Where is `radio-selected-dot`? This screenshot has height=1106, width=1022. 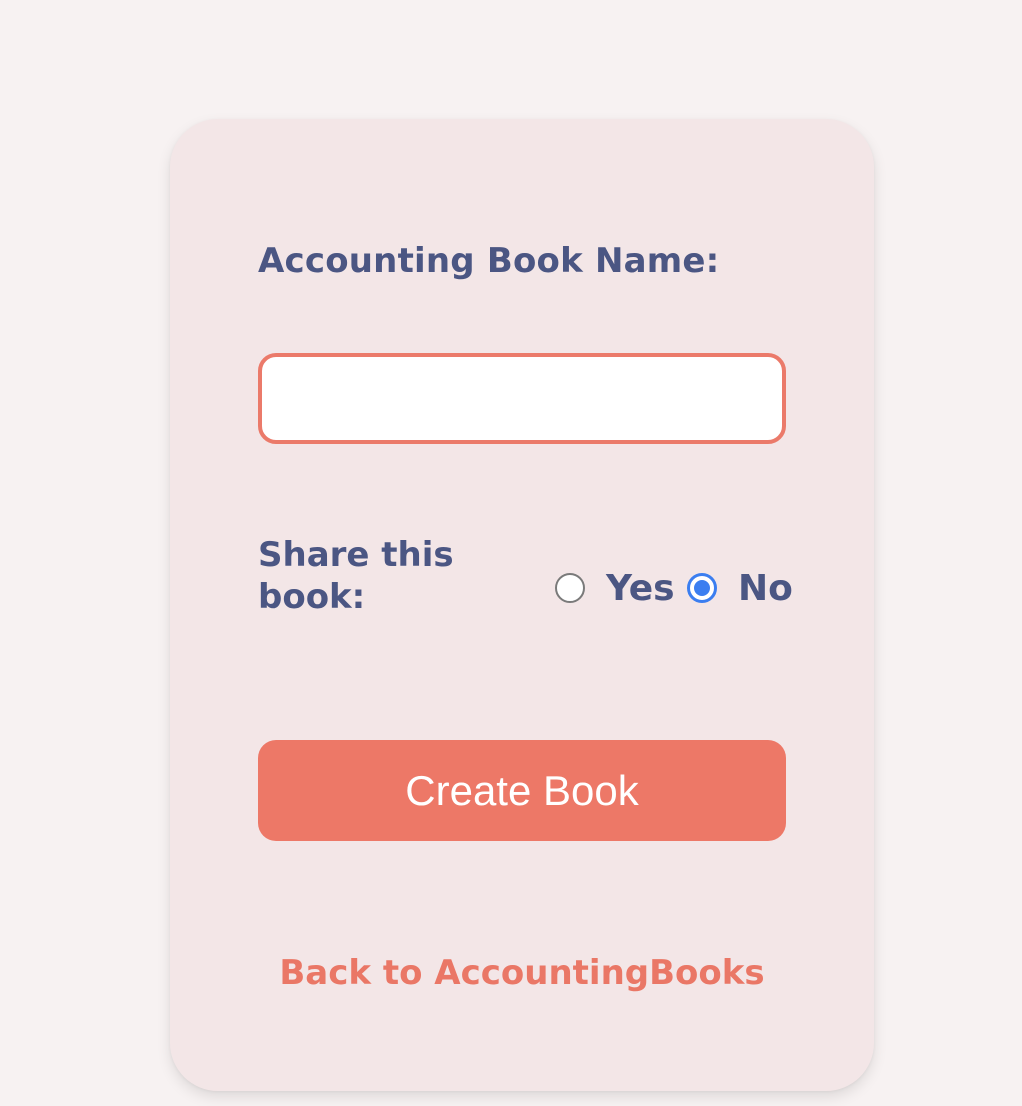 radio-selected-dot is located at coordinates (702, 588).